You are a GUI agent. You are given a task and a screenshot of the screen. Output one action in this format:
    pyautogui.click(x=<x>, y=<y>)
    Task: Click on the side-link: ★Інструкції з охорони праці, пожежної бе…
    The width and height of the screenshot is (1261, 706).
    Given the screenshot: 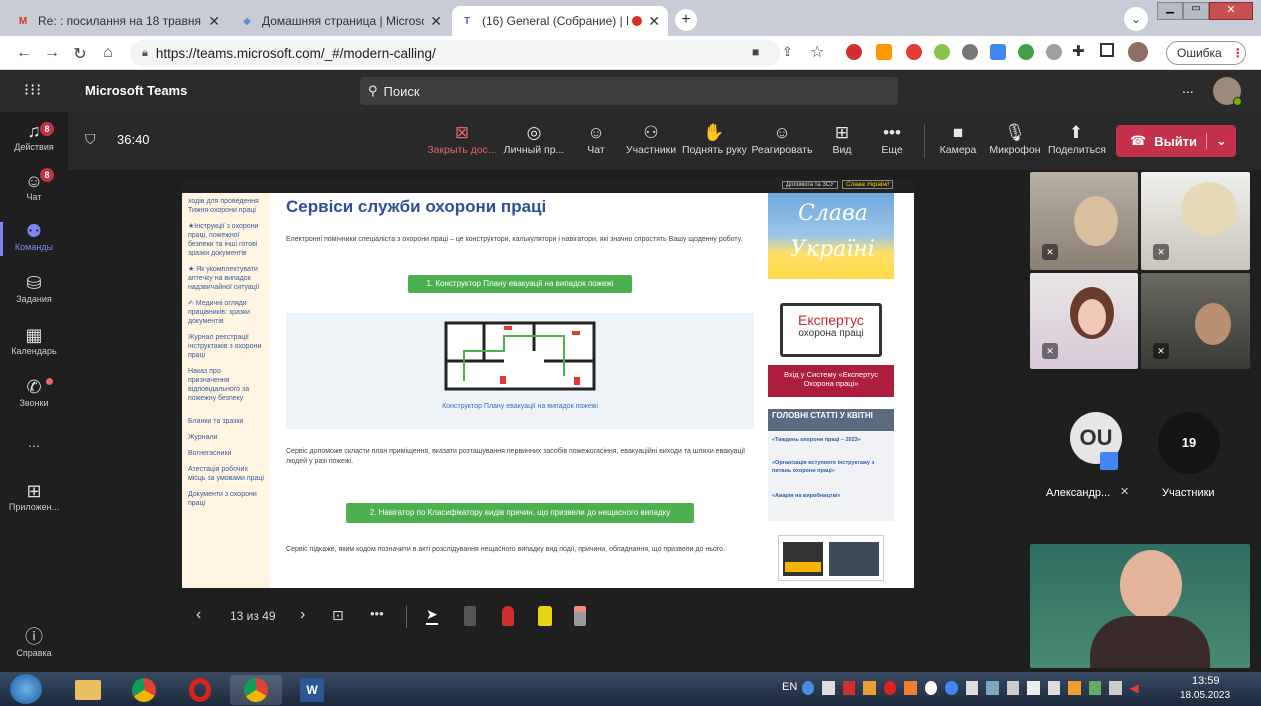 What is the action you would take?
    pyautogui.click(x=226, y=240)
    